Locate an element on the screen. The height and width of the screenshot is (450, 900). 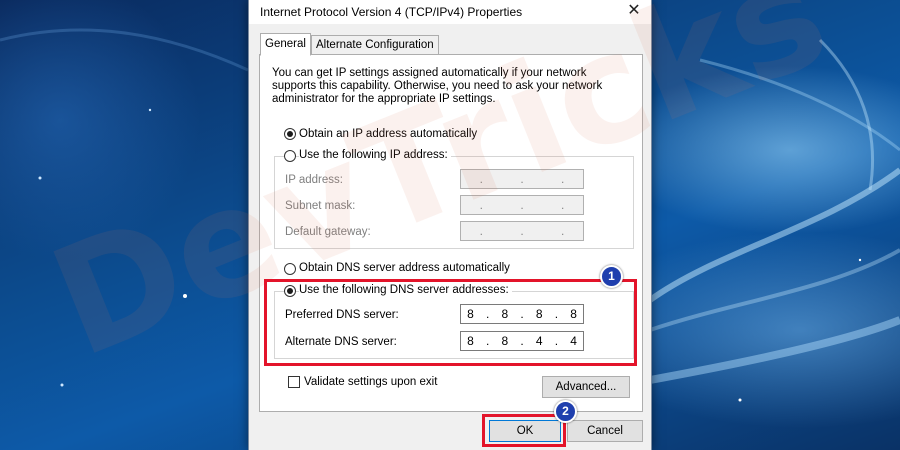
dns-highlight-box is located at coordinates (450, 322).